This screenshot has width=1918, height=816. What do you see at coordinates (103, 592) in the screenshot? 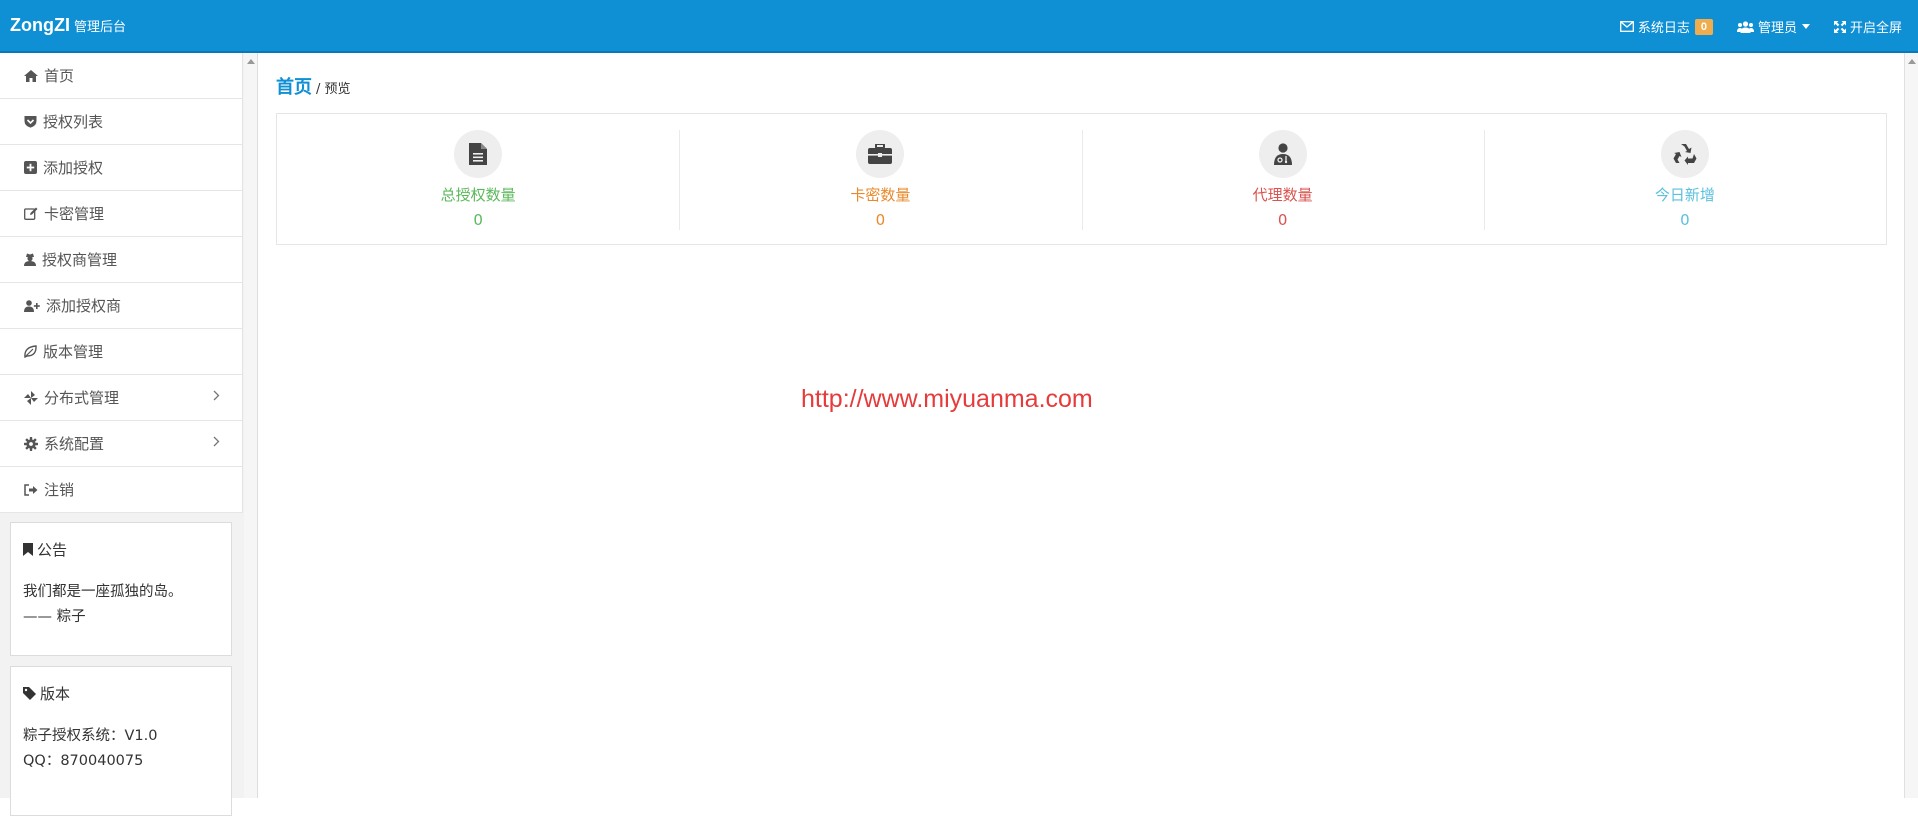
I see `notice-line: 我们都是一座孤独的岛。` at bounding box center [103, 592].